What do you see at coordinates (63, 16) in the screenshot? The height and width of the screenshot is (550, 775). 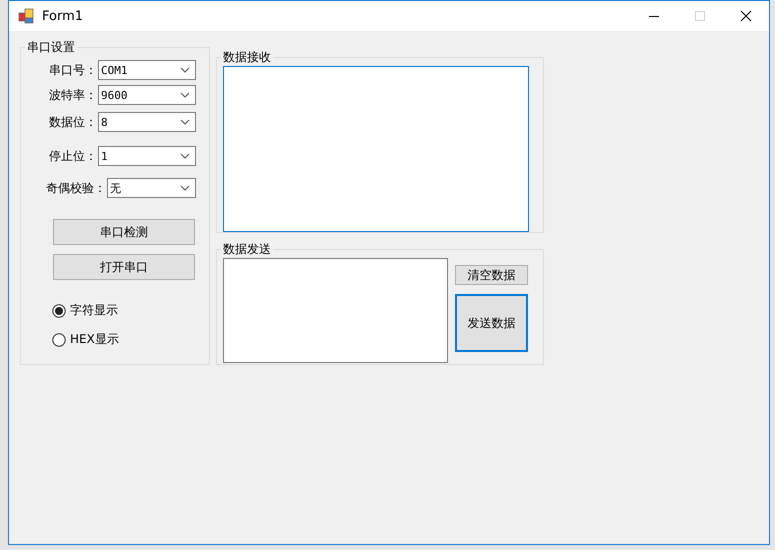 I see `window-title: Form1` at bounding box center [63, 16].